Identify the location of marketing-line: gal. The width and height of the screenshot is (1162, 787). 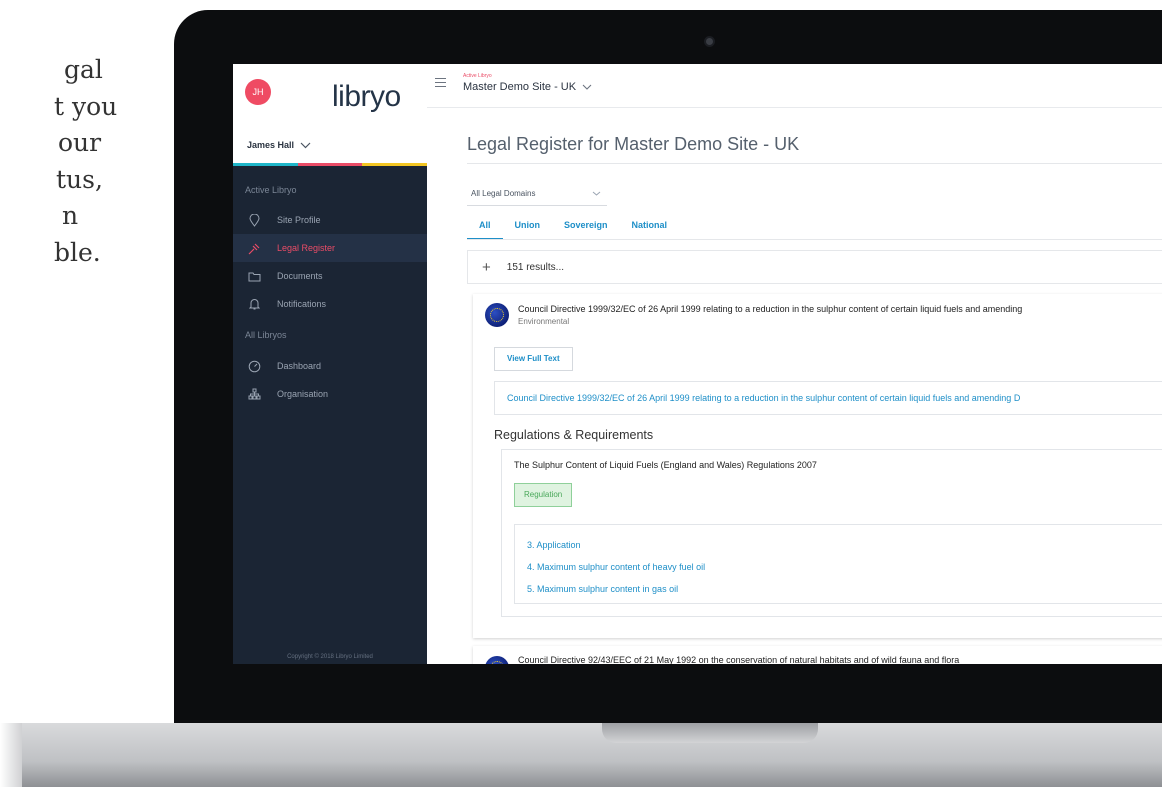
(83, 69).